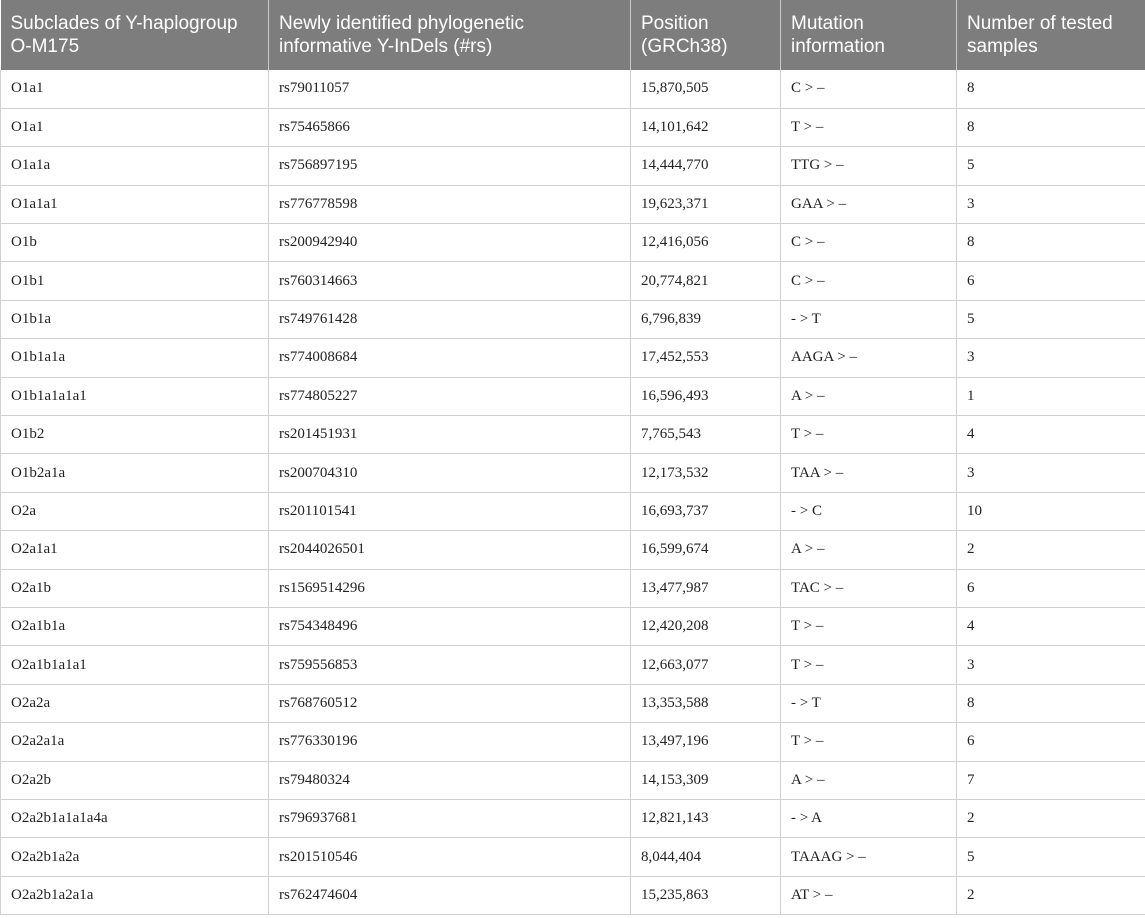 Image resolution: width=1145 pixels, height=918 pixels. I want to click on table-row: O1b1 rs760314663 20,774,821 C > –6, so click(572, 281).